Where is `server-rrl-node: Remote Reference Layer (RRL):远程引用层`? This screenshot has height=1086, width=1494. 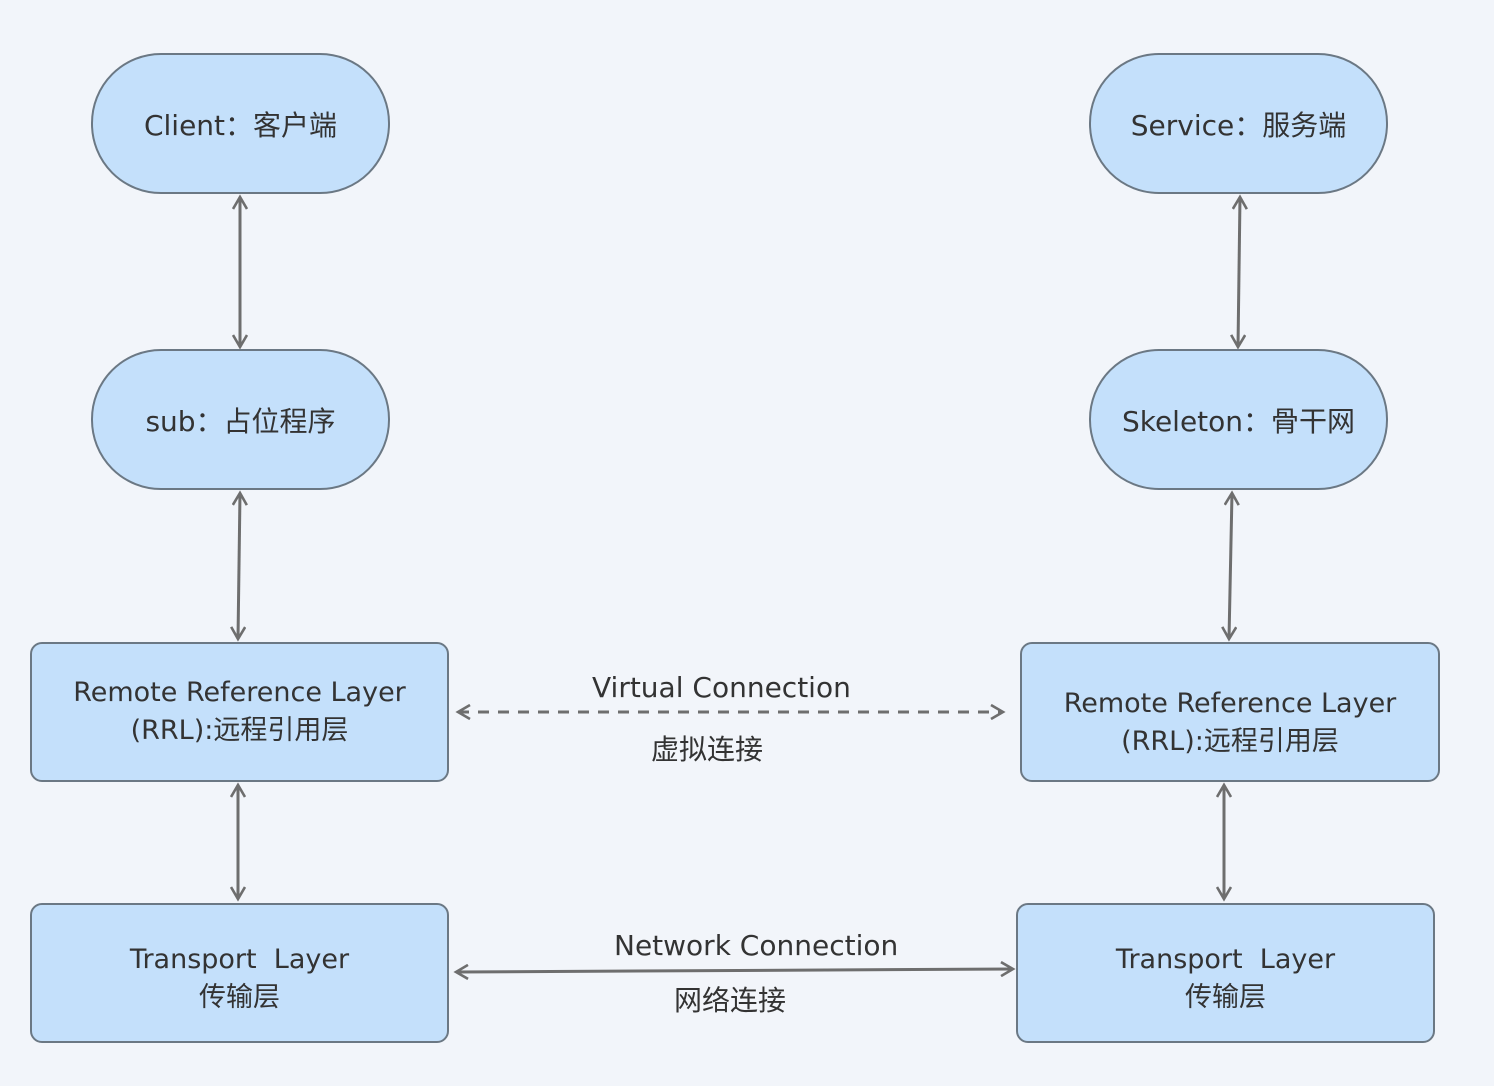
server-rrl-node: Remote Reference Layer (RRL):远程引用层 is located at coordinates (1230, 712).